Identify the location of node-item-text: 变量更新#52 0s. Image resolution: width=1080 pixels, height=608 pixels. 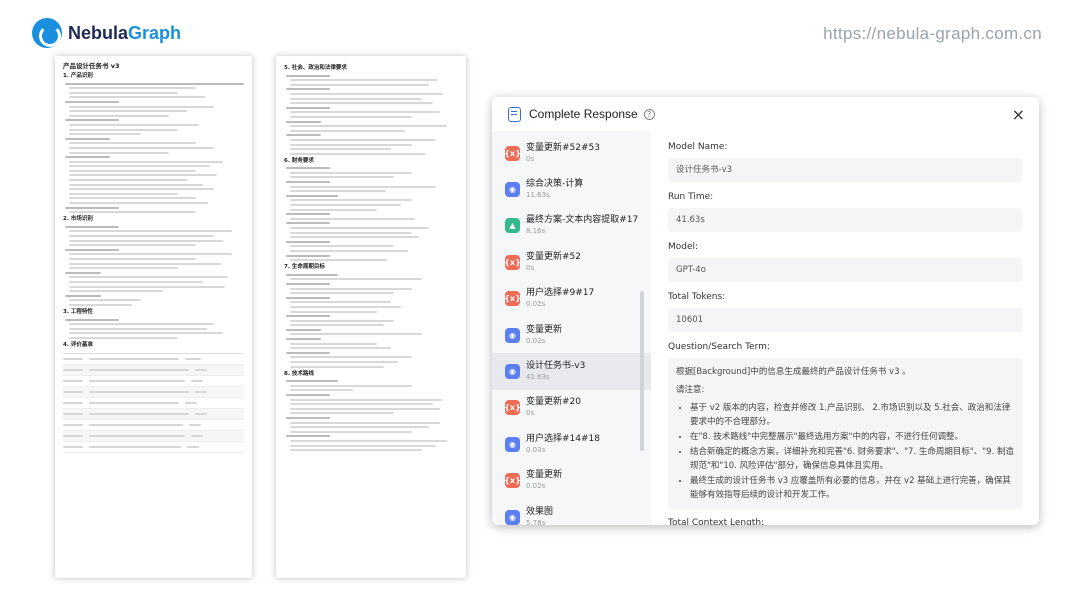
(553, 262).